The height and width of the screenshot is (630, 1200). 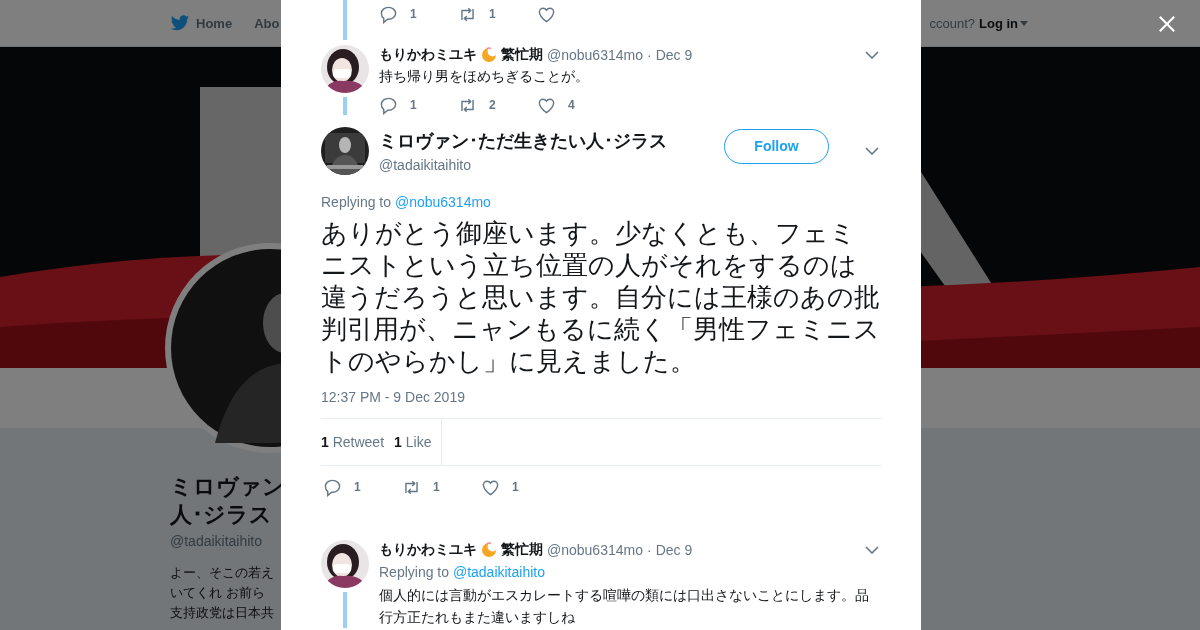 What do you see at coordinates (180, 23) in the screenshot?
I see `bird-icon` at bounding box center [180, 23].